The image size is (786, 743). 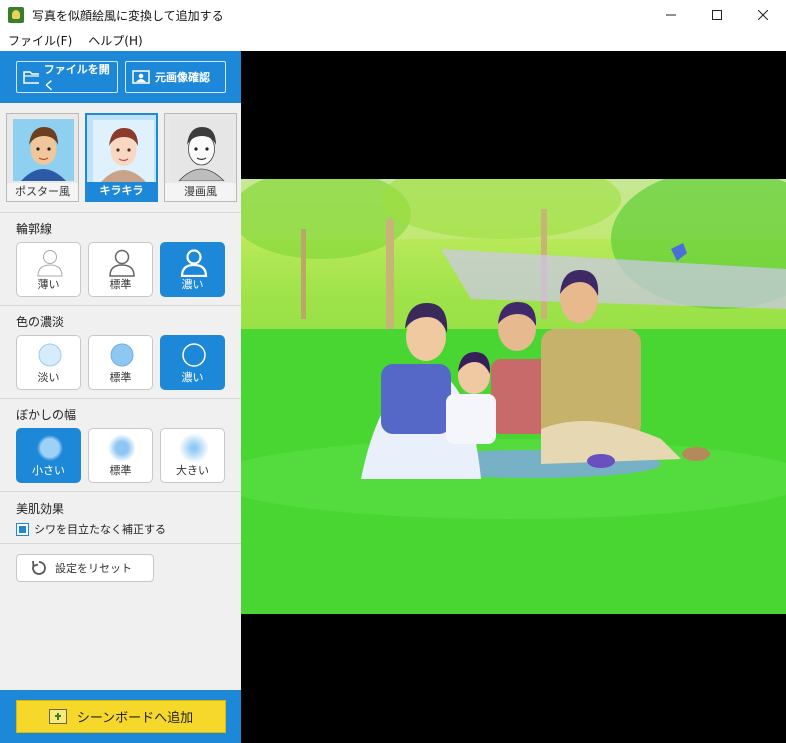 I want to click on menu-bar: ファイル(F) ヘルプ(H), so click(x=393, y=40).